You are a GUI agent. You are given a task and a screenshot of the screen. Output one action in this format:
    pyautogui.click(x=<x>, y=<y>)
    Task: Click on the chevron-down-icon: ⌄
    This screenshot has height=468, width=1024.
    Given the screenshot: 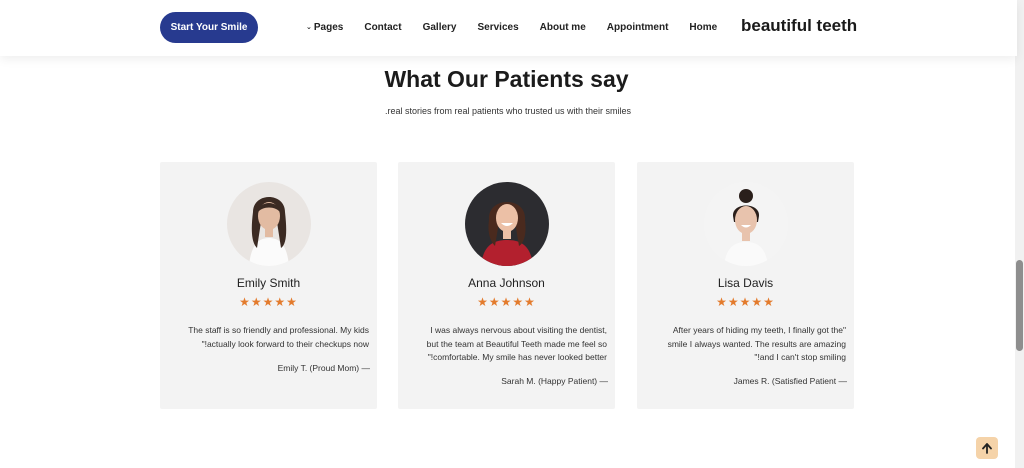 What is the action you would take?
    pyautogui.click(x=309, y=27)
    